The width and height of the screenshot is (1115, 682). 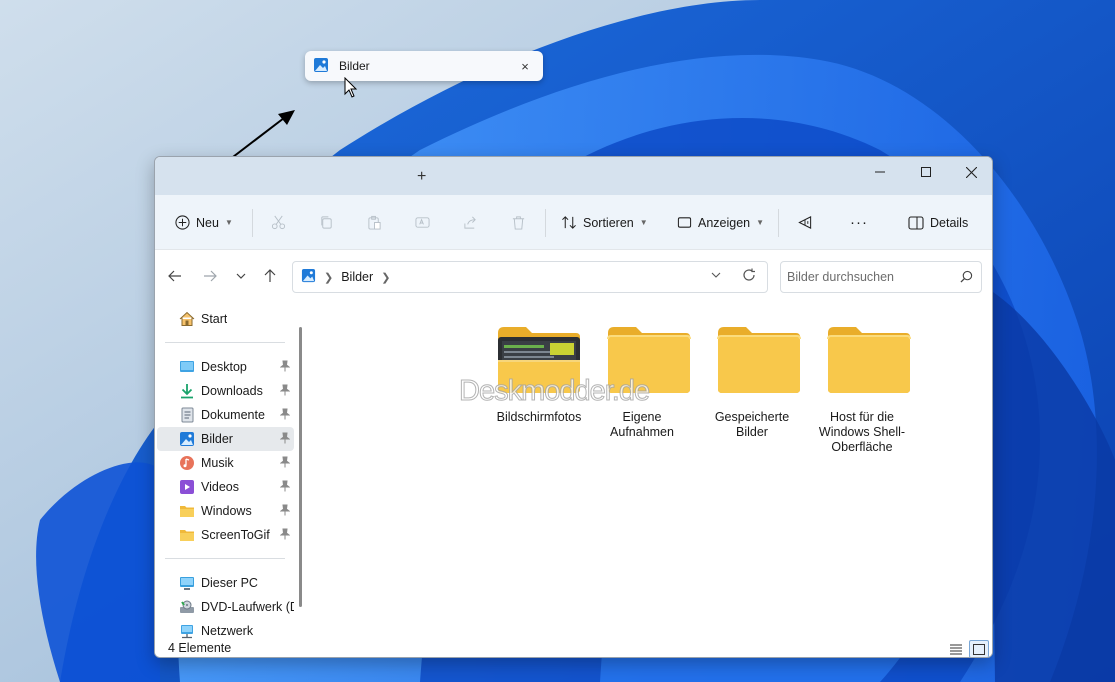 I want to click on filter-button, so click(x=805, y=222).